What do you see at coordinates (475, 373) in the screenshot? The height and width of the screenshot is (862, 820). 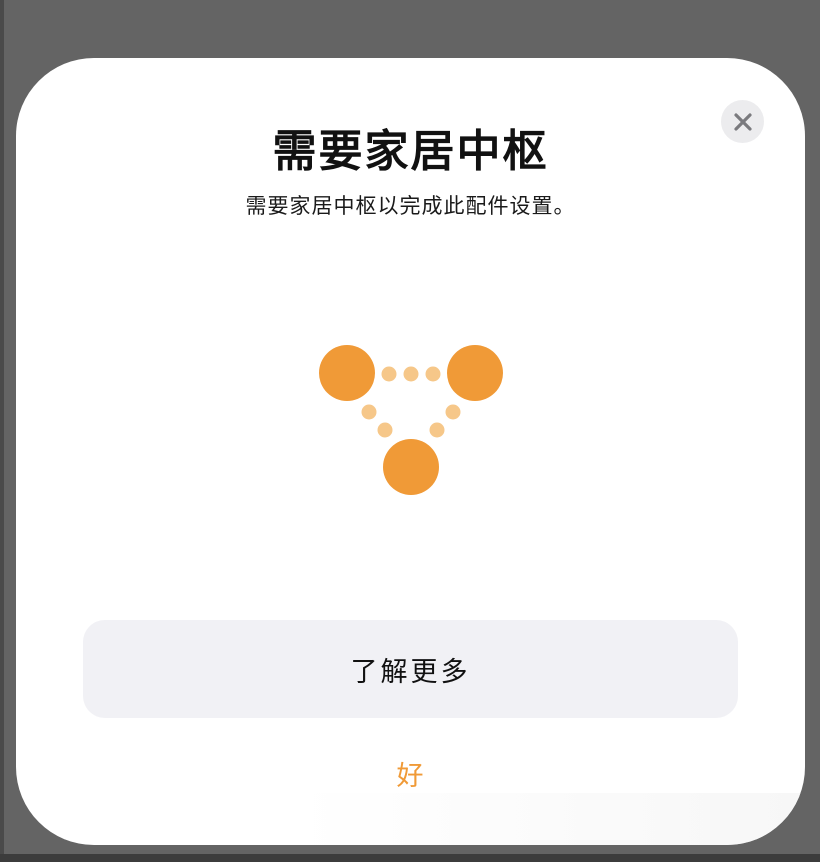 I see `hub-node-right` at bounding box center [475, 373].